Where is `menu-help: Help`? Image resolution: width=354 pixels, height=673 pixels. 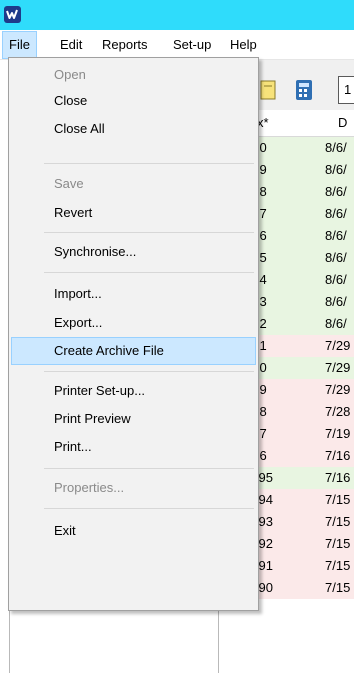
menu-help: Help is located at coordinates (243, 45).